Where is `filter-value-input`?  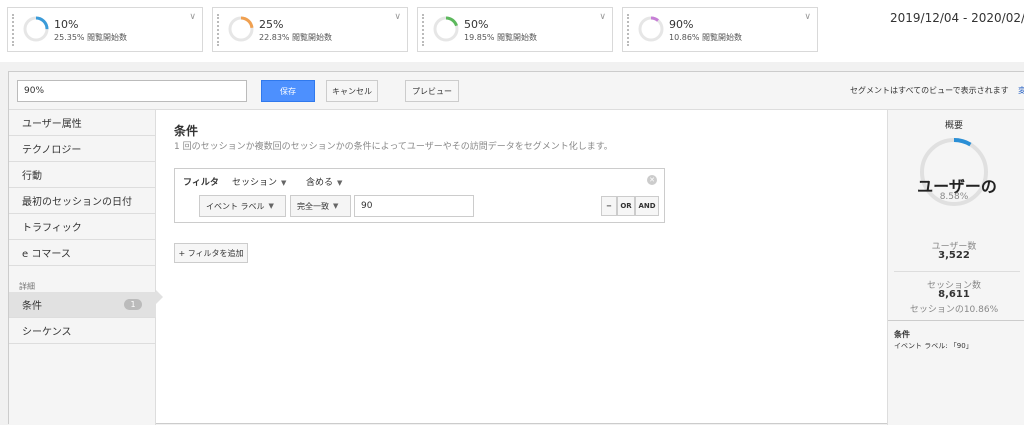 filter-value-input is located at coordinates (414, 206).